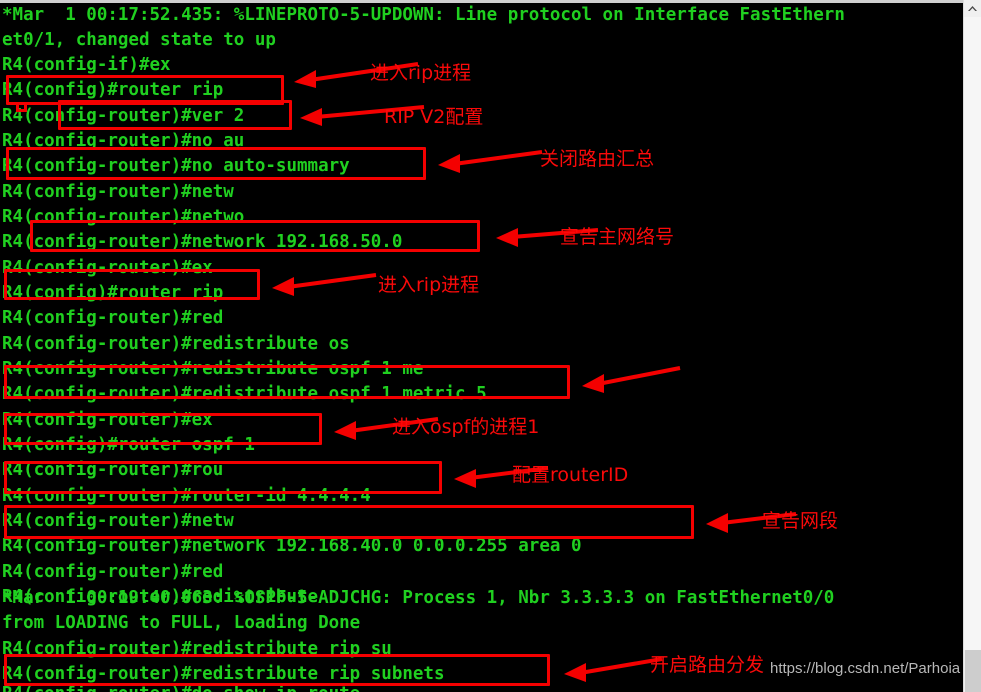 The height and width of the screenshot is (692, 981). I want to click on terminal-line: R4(config-router)#network 192.168.50.0, so click(202, 242).